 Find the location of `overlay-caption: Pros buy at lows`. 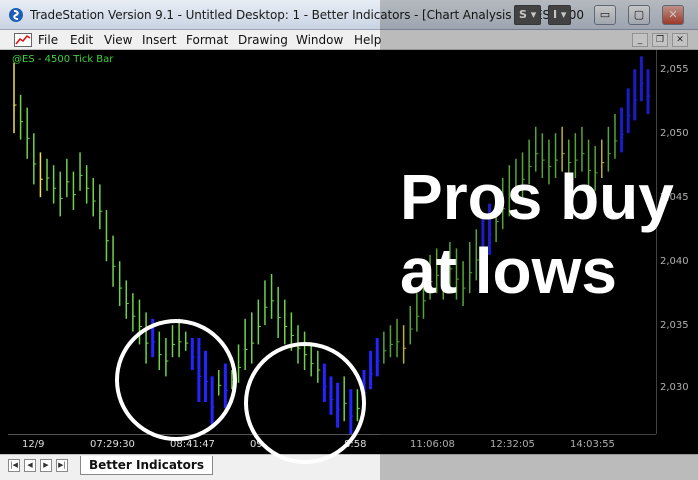

overlay-caption: Pros buy at lows is located at coordinates (537, 234).